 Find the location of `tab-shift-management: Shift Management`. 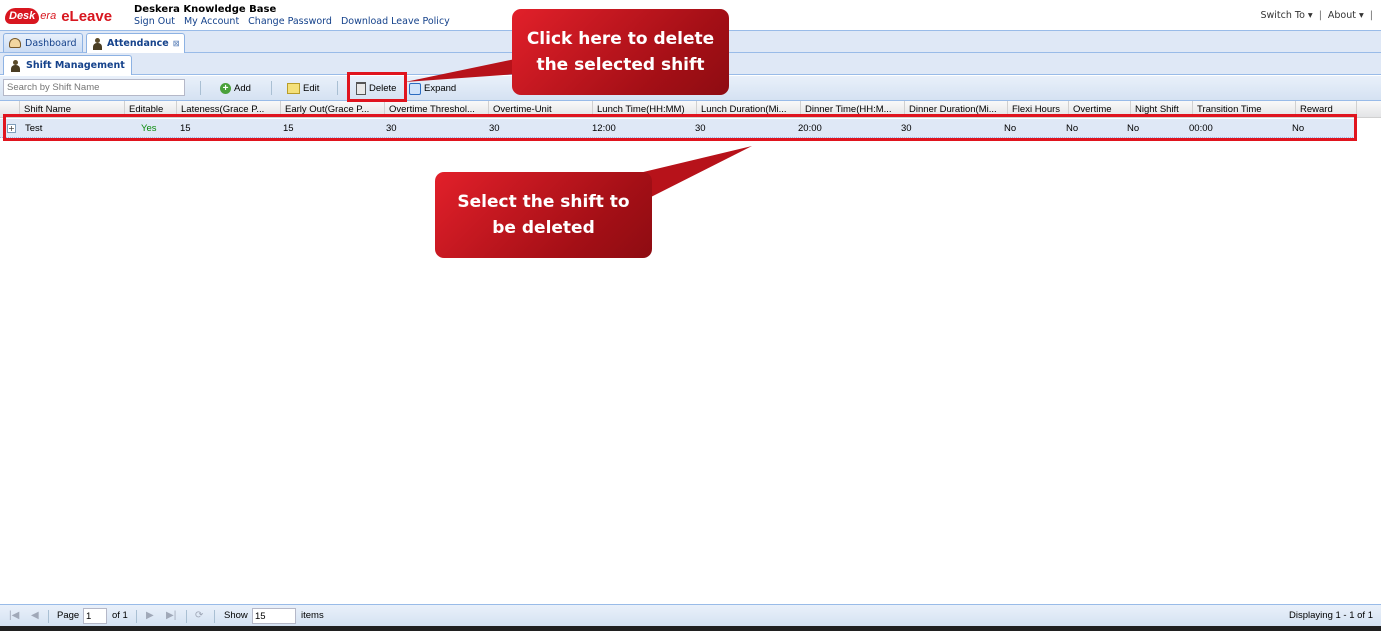

tab-shift-management: Shift Management is located at coordinates (67, 65).